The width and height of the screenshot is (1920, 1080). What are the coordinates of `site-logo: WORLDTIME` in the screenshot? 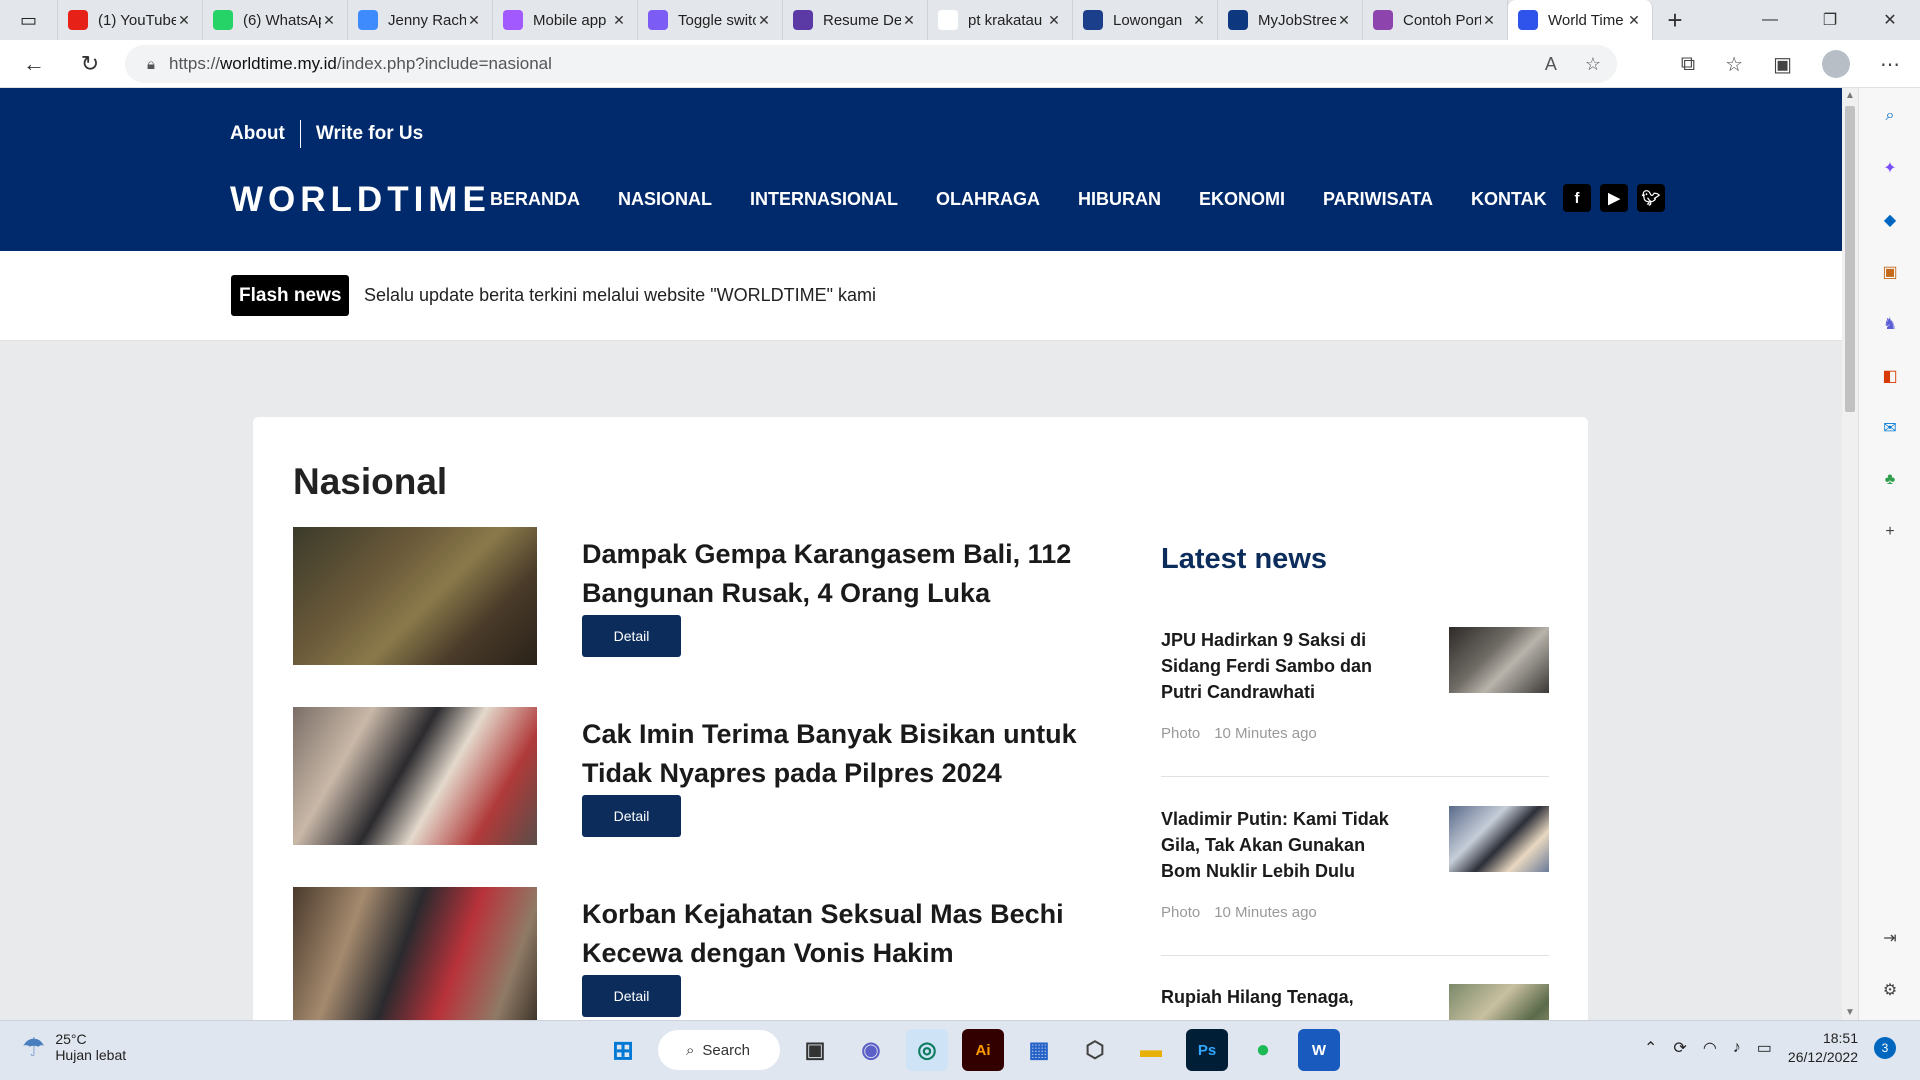 It's located at (360, 200).